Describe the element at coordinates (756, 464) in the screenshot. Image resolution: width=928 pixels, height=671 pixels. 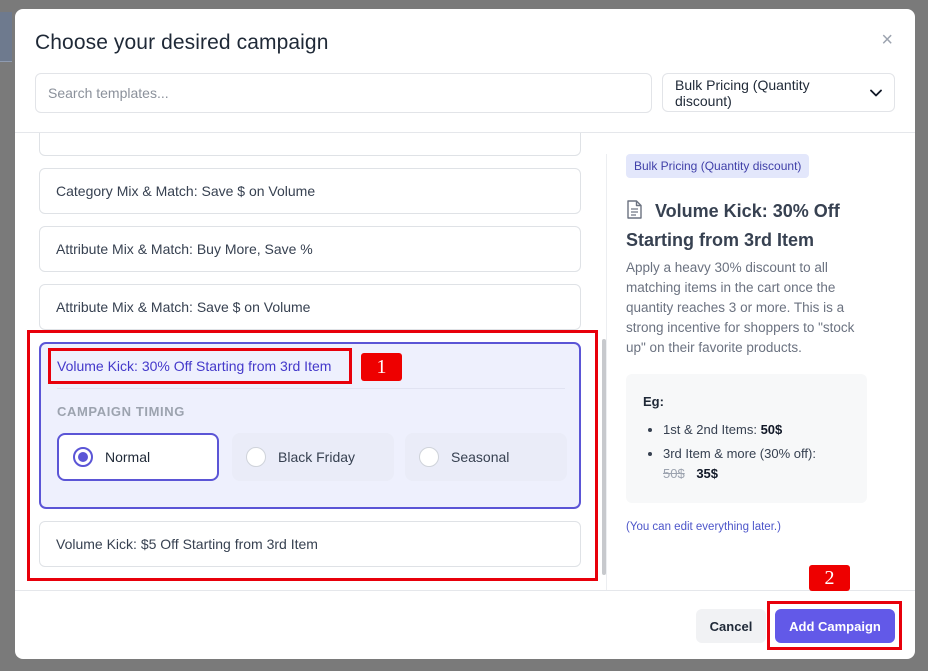
I see `example-item: 3rd Item & more (30% off): 50$ 35$` at that location.